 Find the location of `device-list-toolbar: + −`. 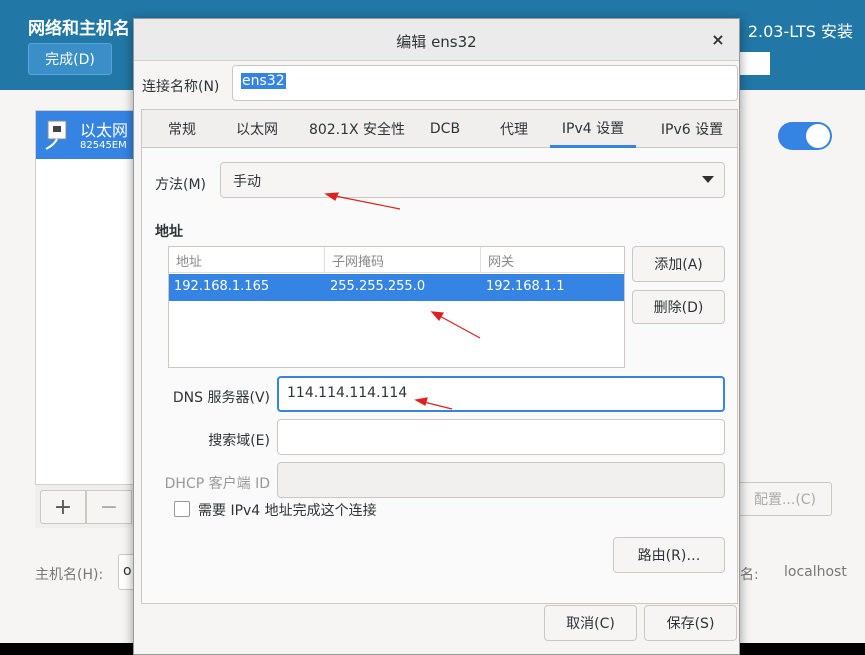

device-list-toolbar: + − is located at coordinates (85, 506).